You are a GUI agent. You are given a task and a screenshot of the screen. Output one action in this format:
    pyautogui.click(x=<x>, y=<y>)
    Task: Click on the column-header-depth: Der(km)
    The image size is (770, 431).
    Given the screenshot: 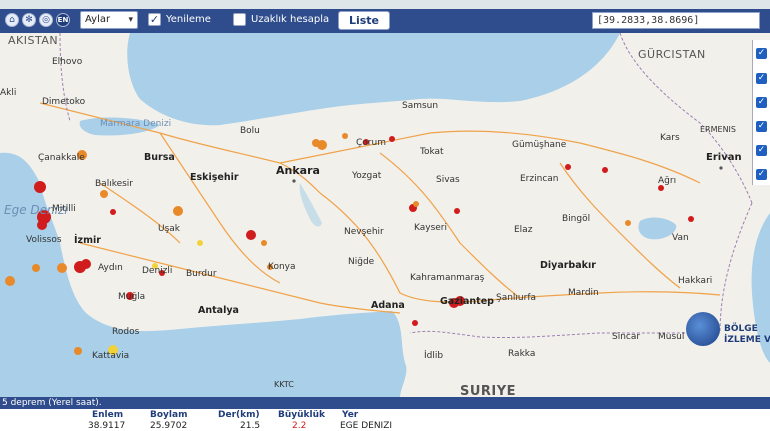 What is the action you would take?
    pyautogui.click(x=239, y=415)
    